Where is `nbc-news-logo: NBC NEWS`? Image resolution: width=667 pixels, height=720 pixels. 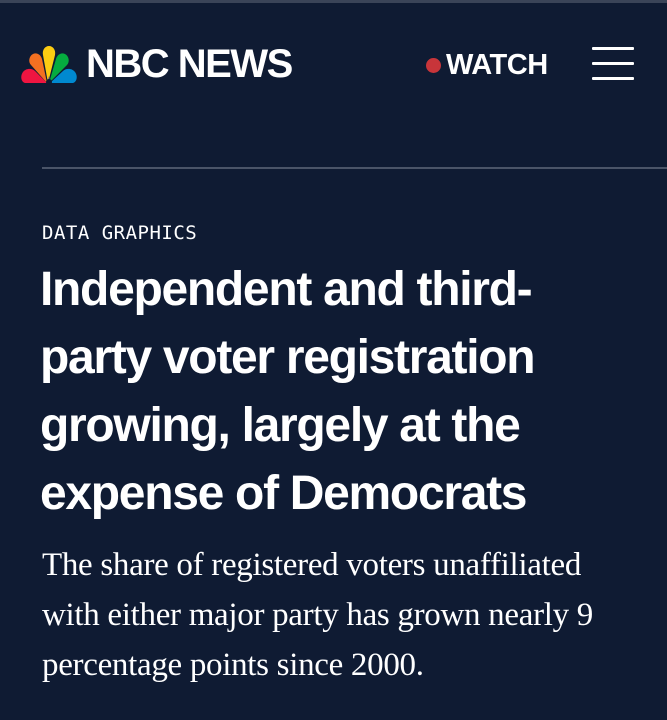 nbc-news-logo: NBC NEWS is located at coordinates (156, 64).